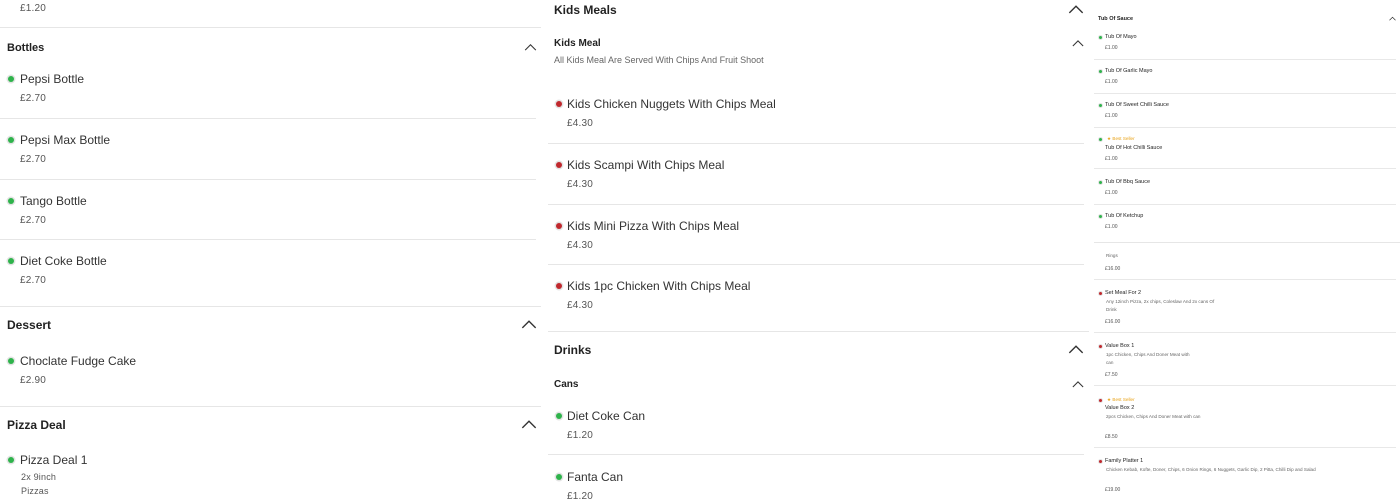 The height and width of the screenshot is (500, 1400). Describe the element at coordinates (1248, 20) in the screenshot. I see `category-tub-of-sauce: Tub Of Sauce` at that location.